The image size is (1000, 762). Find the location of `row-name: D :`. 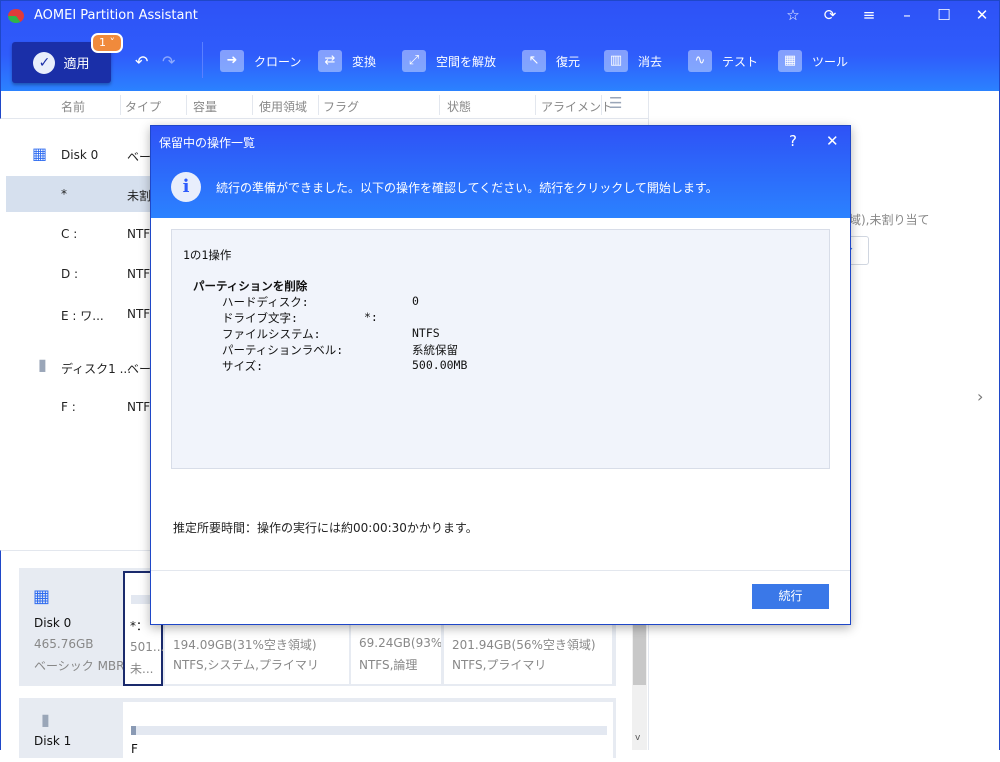

row-name: D : is located at coordinates (70, 274).